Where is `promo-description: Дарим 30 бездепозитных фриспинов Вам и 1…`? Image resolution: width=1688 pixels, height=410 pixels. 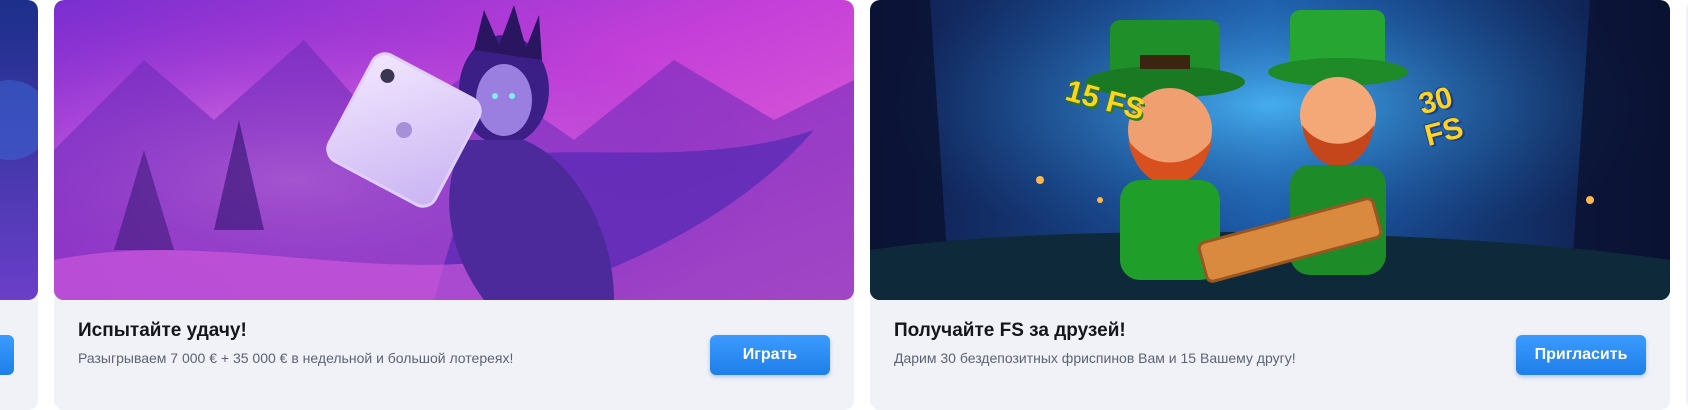
promo-description: Дарим 30 бездепозитных фриспинов Вам и 1… is located at coordinates (1095, 358).